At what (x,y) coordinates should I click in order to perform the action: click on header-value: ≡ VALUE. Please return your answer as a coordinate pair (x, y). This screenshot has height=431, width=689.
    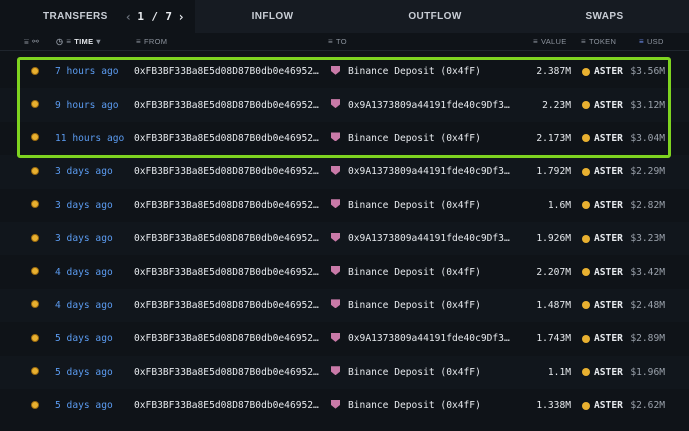
    Looking at the image, I should click on (550, 41).